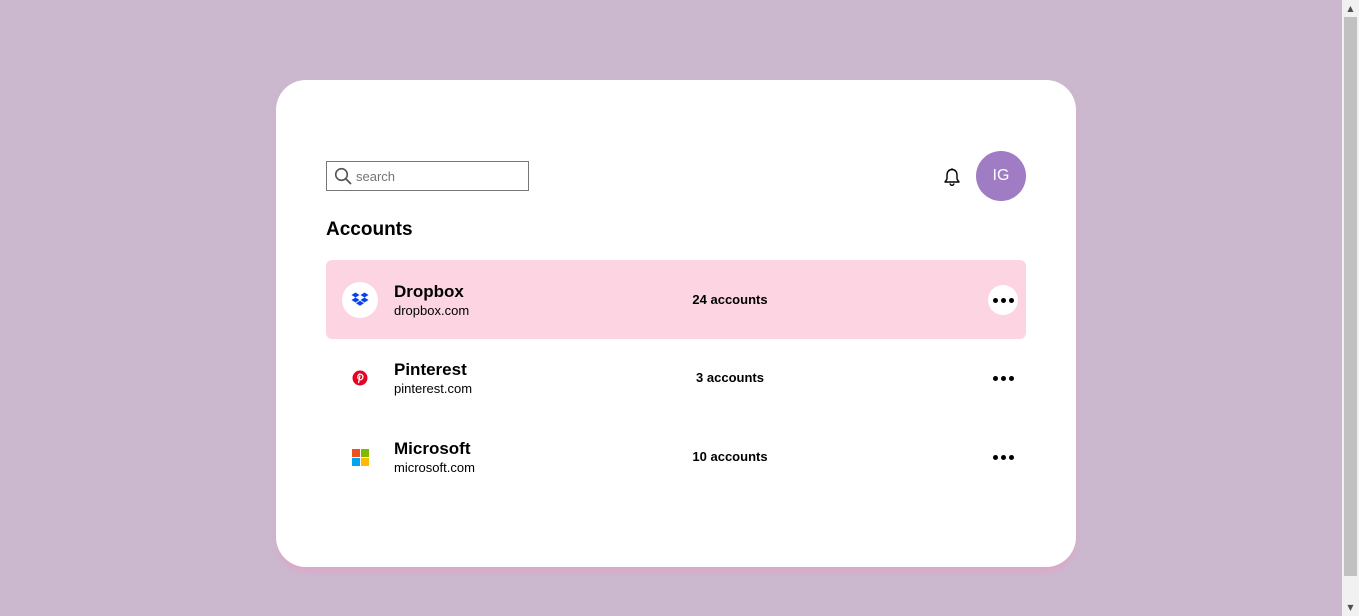 The image size is (1359, 616). Describe the element at coordinates (1350, 296) in the screenshot. I see `scrollbar-thumb` at that location.